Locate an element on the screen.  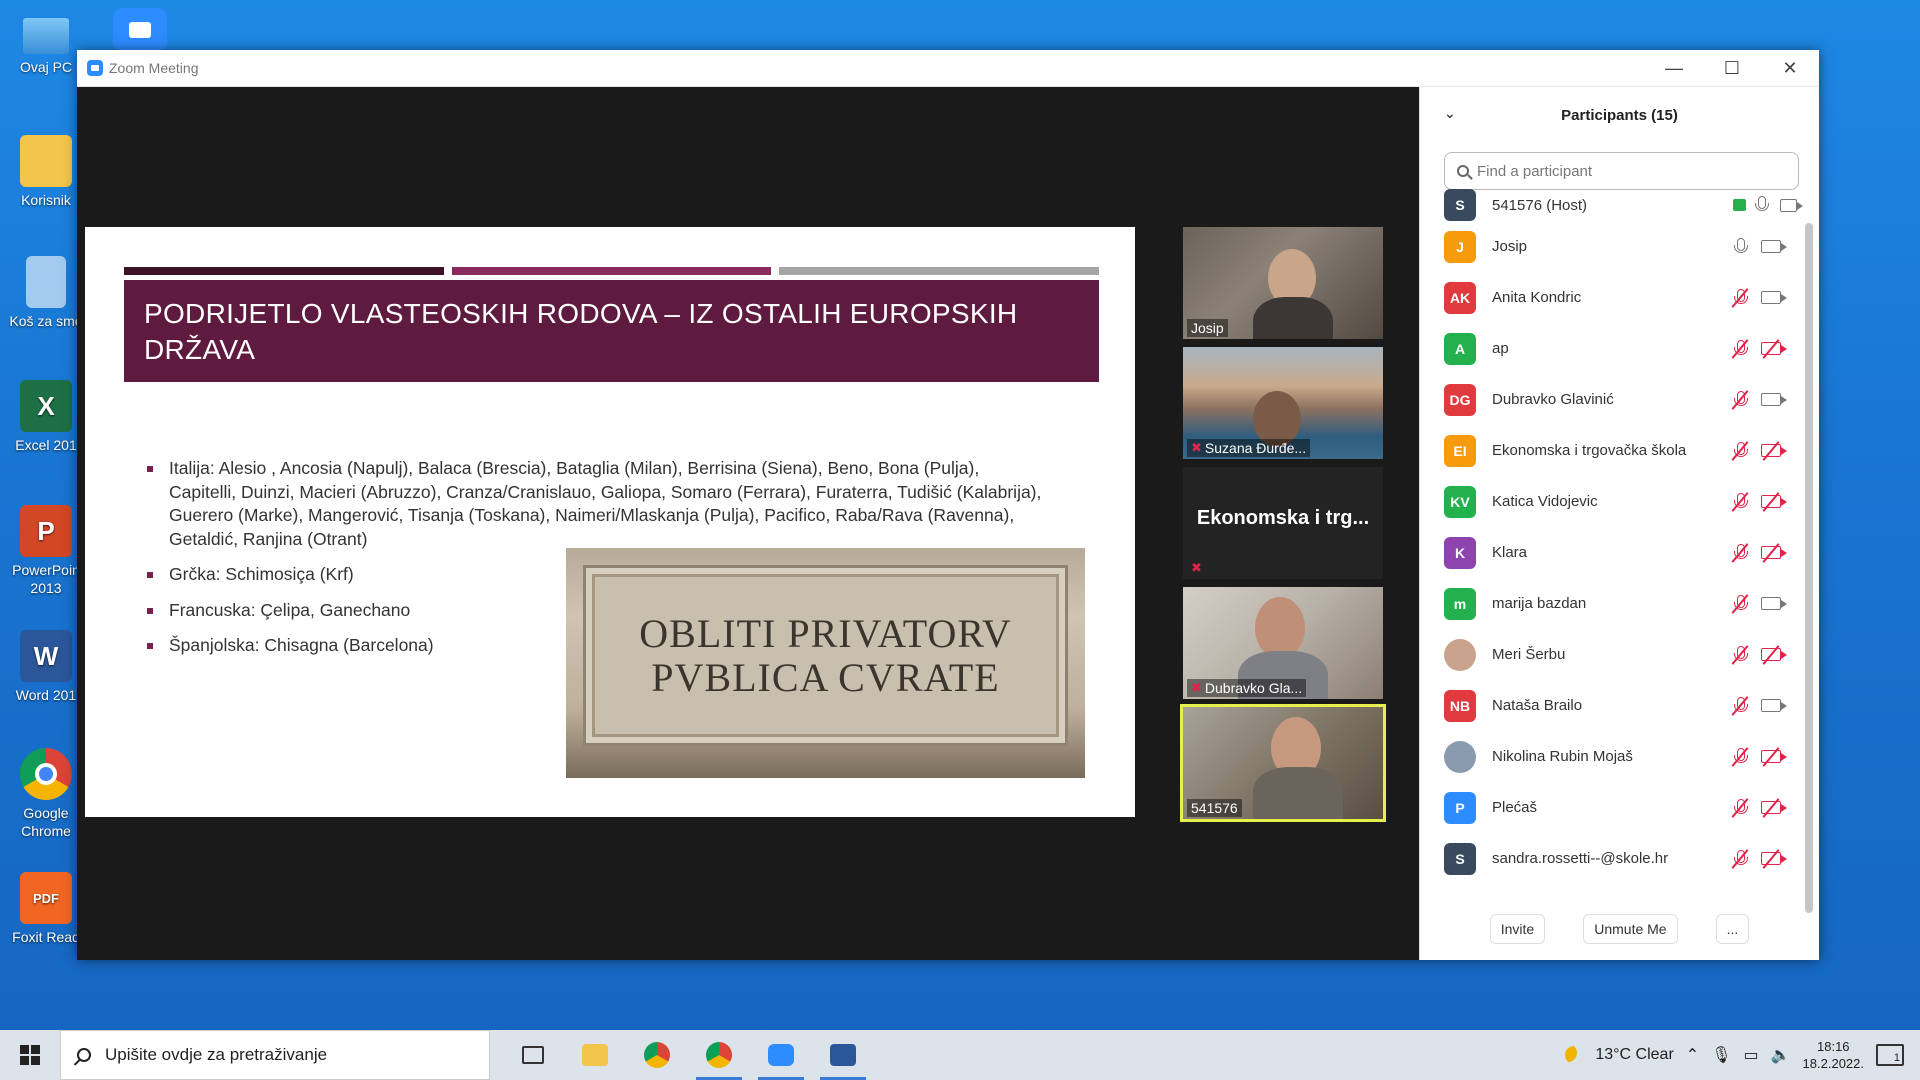
chevron-up-icon: ⌃ is located at coordinates (1692, 1055).